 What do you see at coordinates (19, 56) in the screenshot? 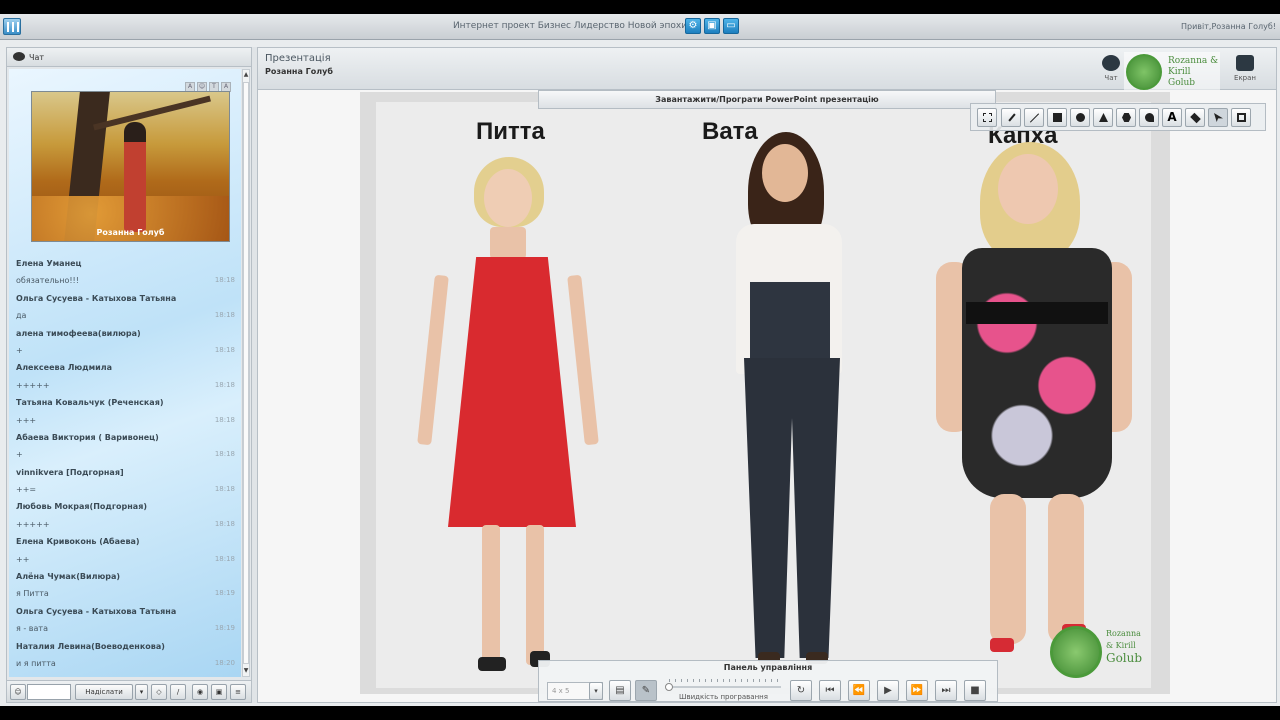
I see `chat-bubble-icon` at bounding box center [19, 56].